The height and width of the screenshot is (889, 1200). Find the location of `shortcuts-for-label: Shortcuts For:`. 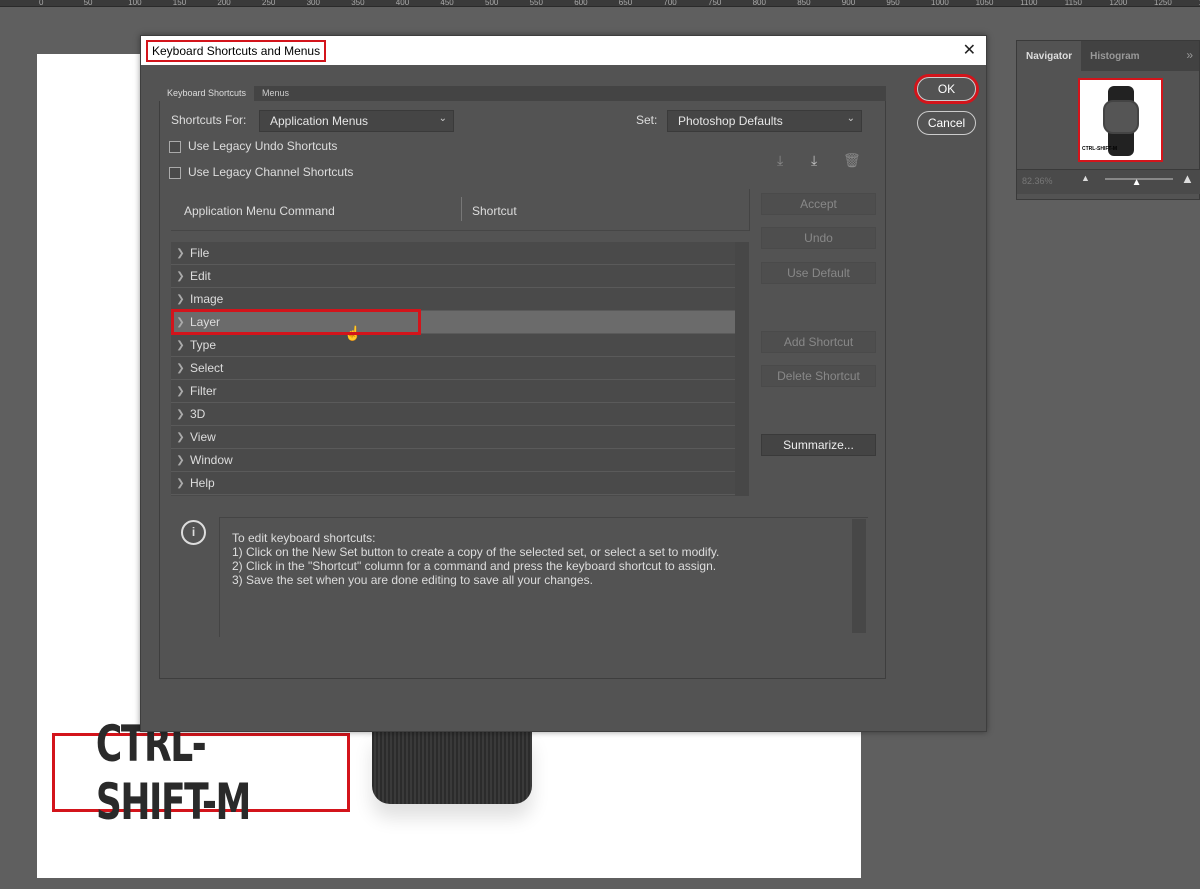

shortcuts-for-label: Shortcuts For: is located at coordinates (209, 120).